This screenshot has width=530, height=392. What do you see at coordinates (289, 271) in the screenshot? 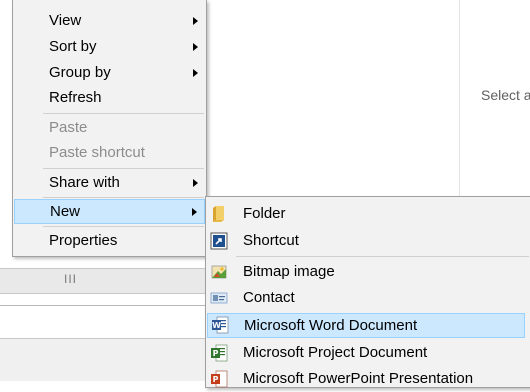
I see `submenu-item-label: Bitmap image` at bounding box center [289, 271].